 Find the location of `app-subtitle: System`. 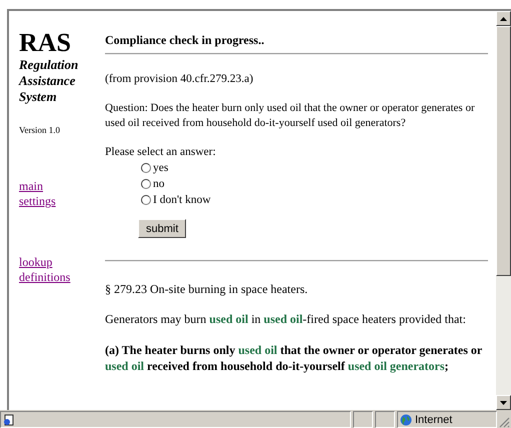

app-subtitle: System is located at coordinates (38, 97).